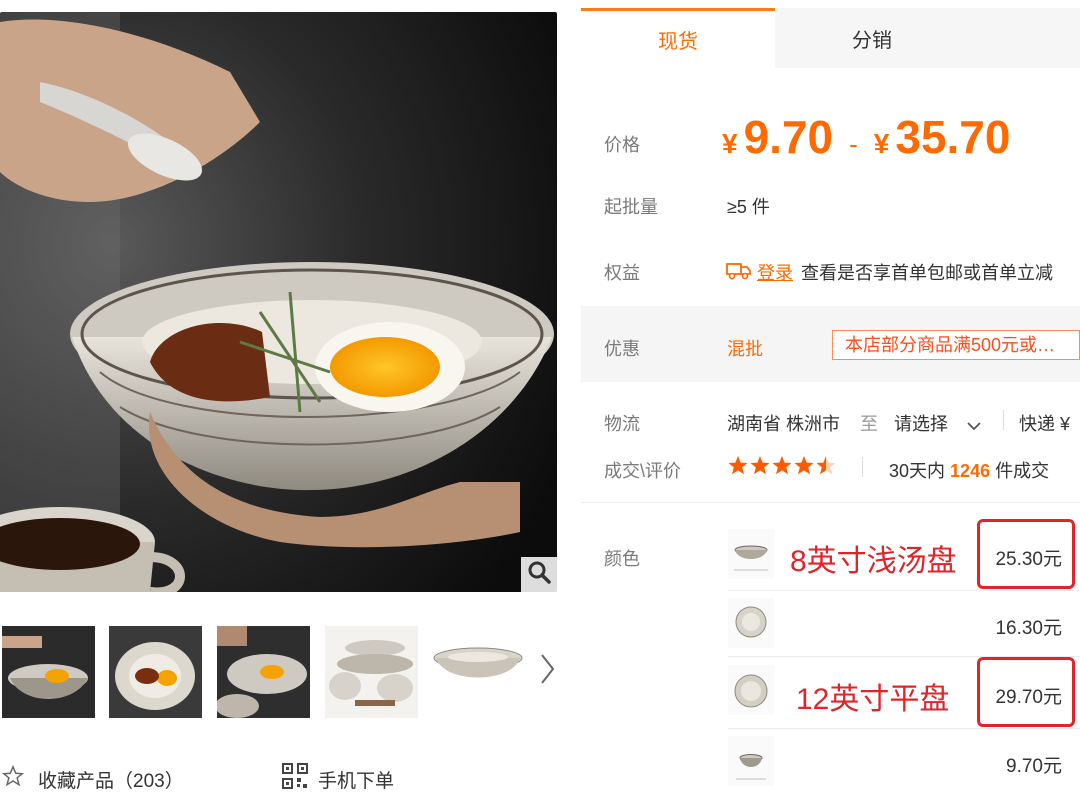 This screenshot has width=1080, height=802. Describe the element at coordinates (745, 349) in the screenshot. I see `promo-type: 混批` at that location.